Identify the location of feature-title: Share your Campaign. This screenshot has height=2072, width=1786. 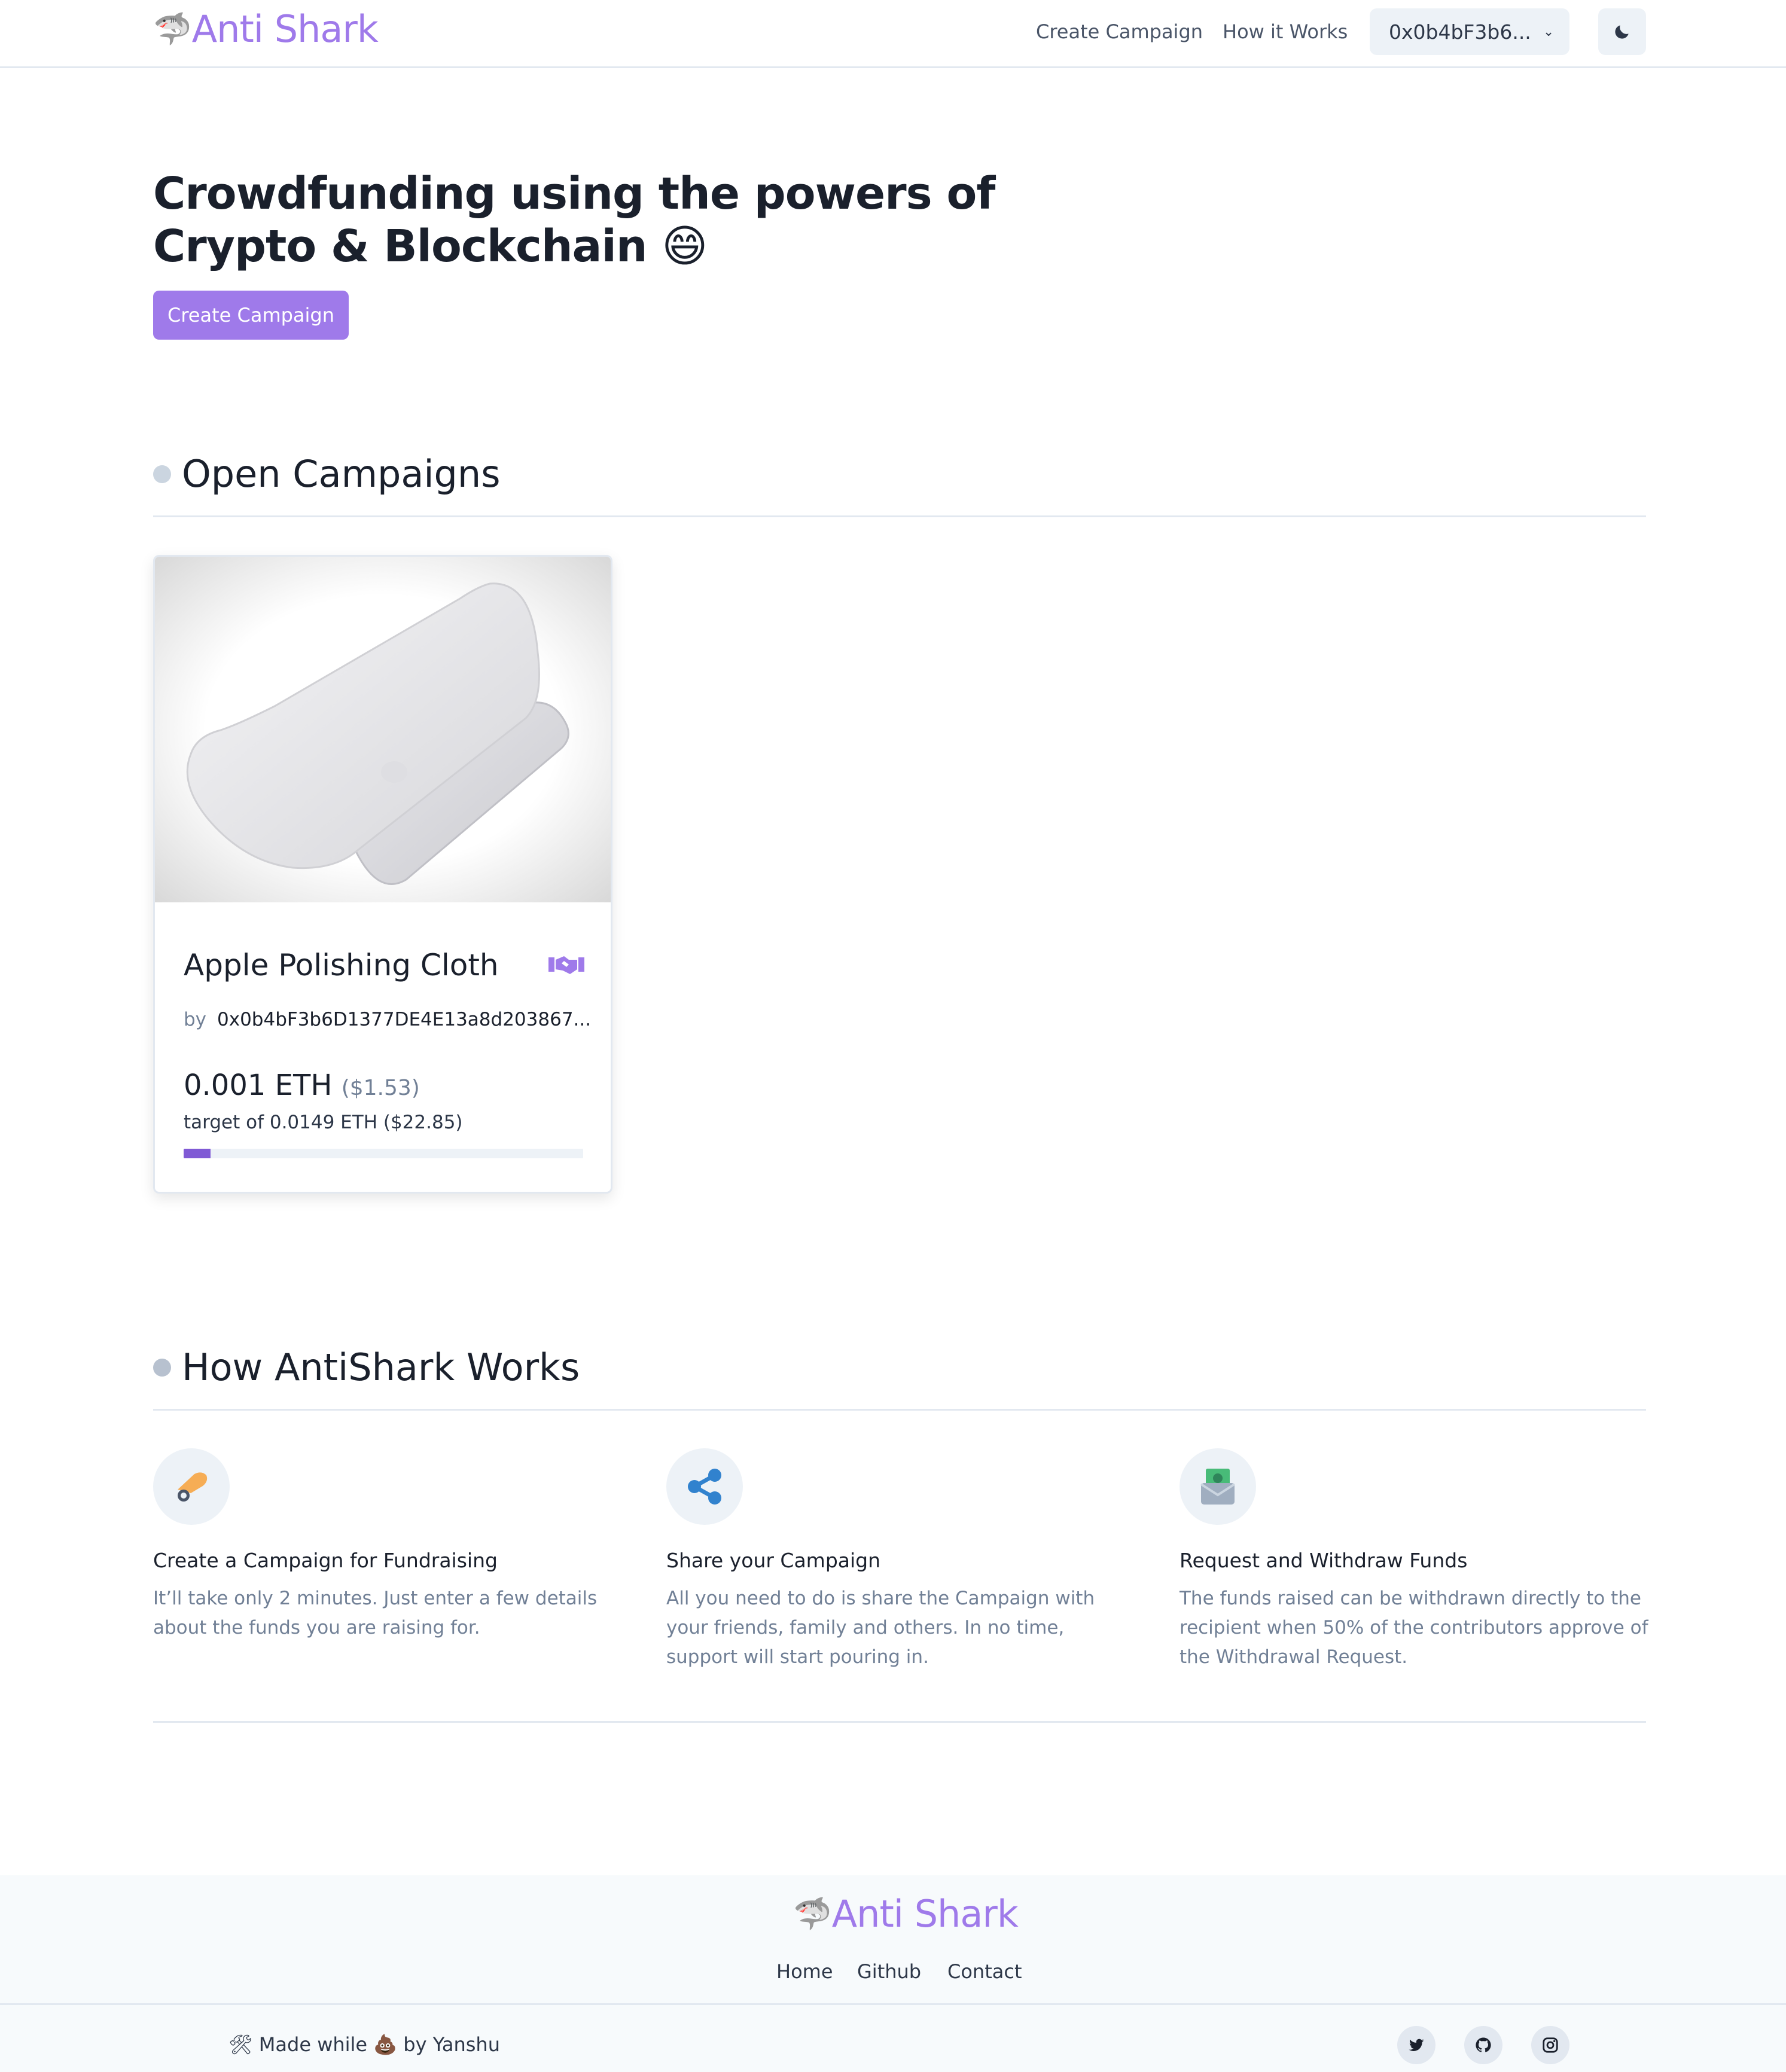
(773, 1560).